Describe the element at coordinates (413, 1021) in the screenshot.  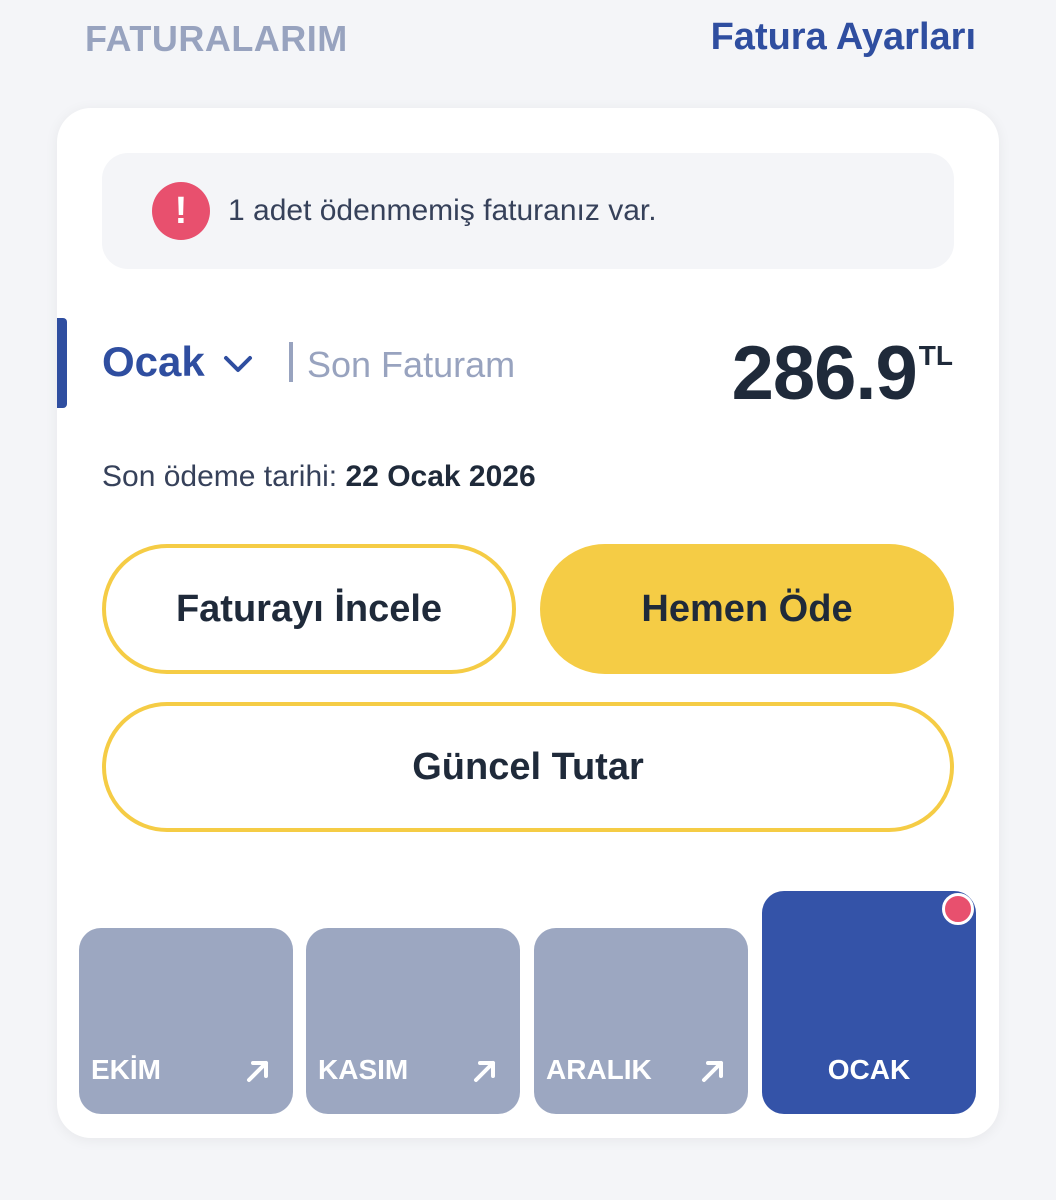
I see `month-tile-kasim: KASIM` at that location.